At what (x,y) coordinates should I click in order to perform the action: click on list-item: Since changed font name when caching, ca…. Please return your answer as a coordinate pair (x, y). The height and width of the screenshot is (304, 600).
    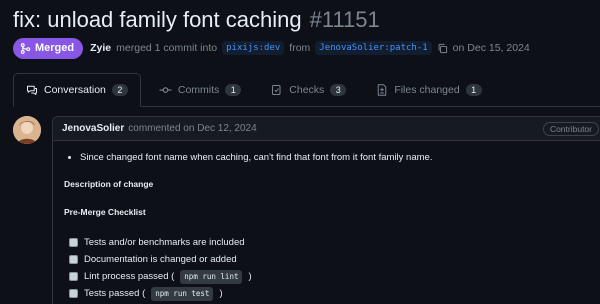
    Looking at the image, I should click on (340, 158).